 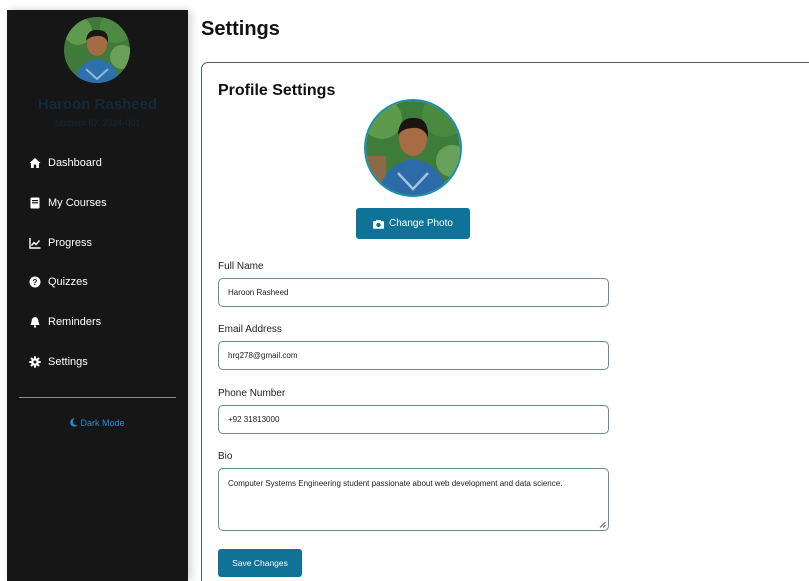 I want to click on sidebar-user-subtitle: Student ID: 2024-001, so click(x=97, y=123).